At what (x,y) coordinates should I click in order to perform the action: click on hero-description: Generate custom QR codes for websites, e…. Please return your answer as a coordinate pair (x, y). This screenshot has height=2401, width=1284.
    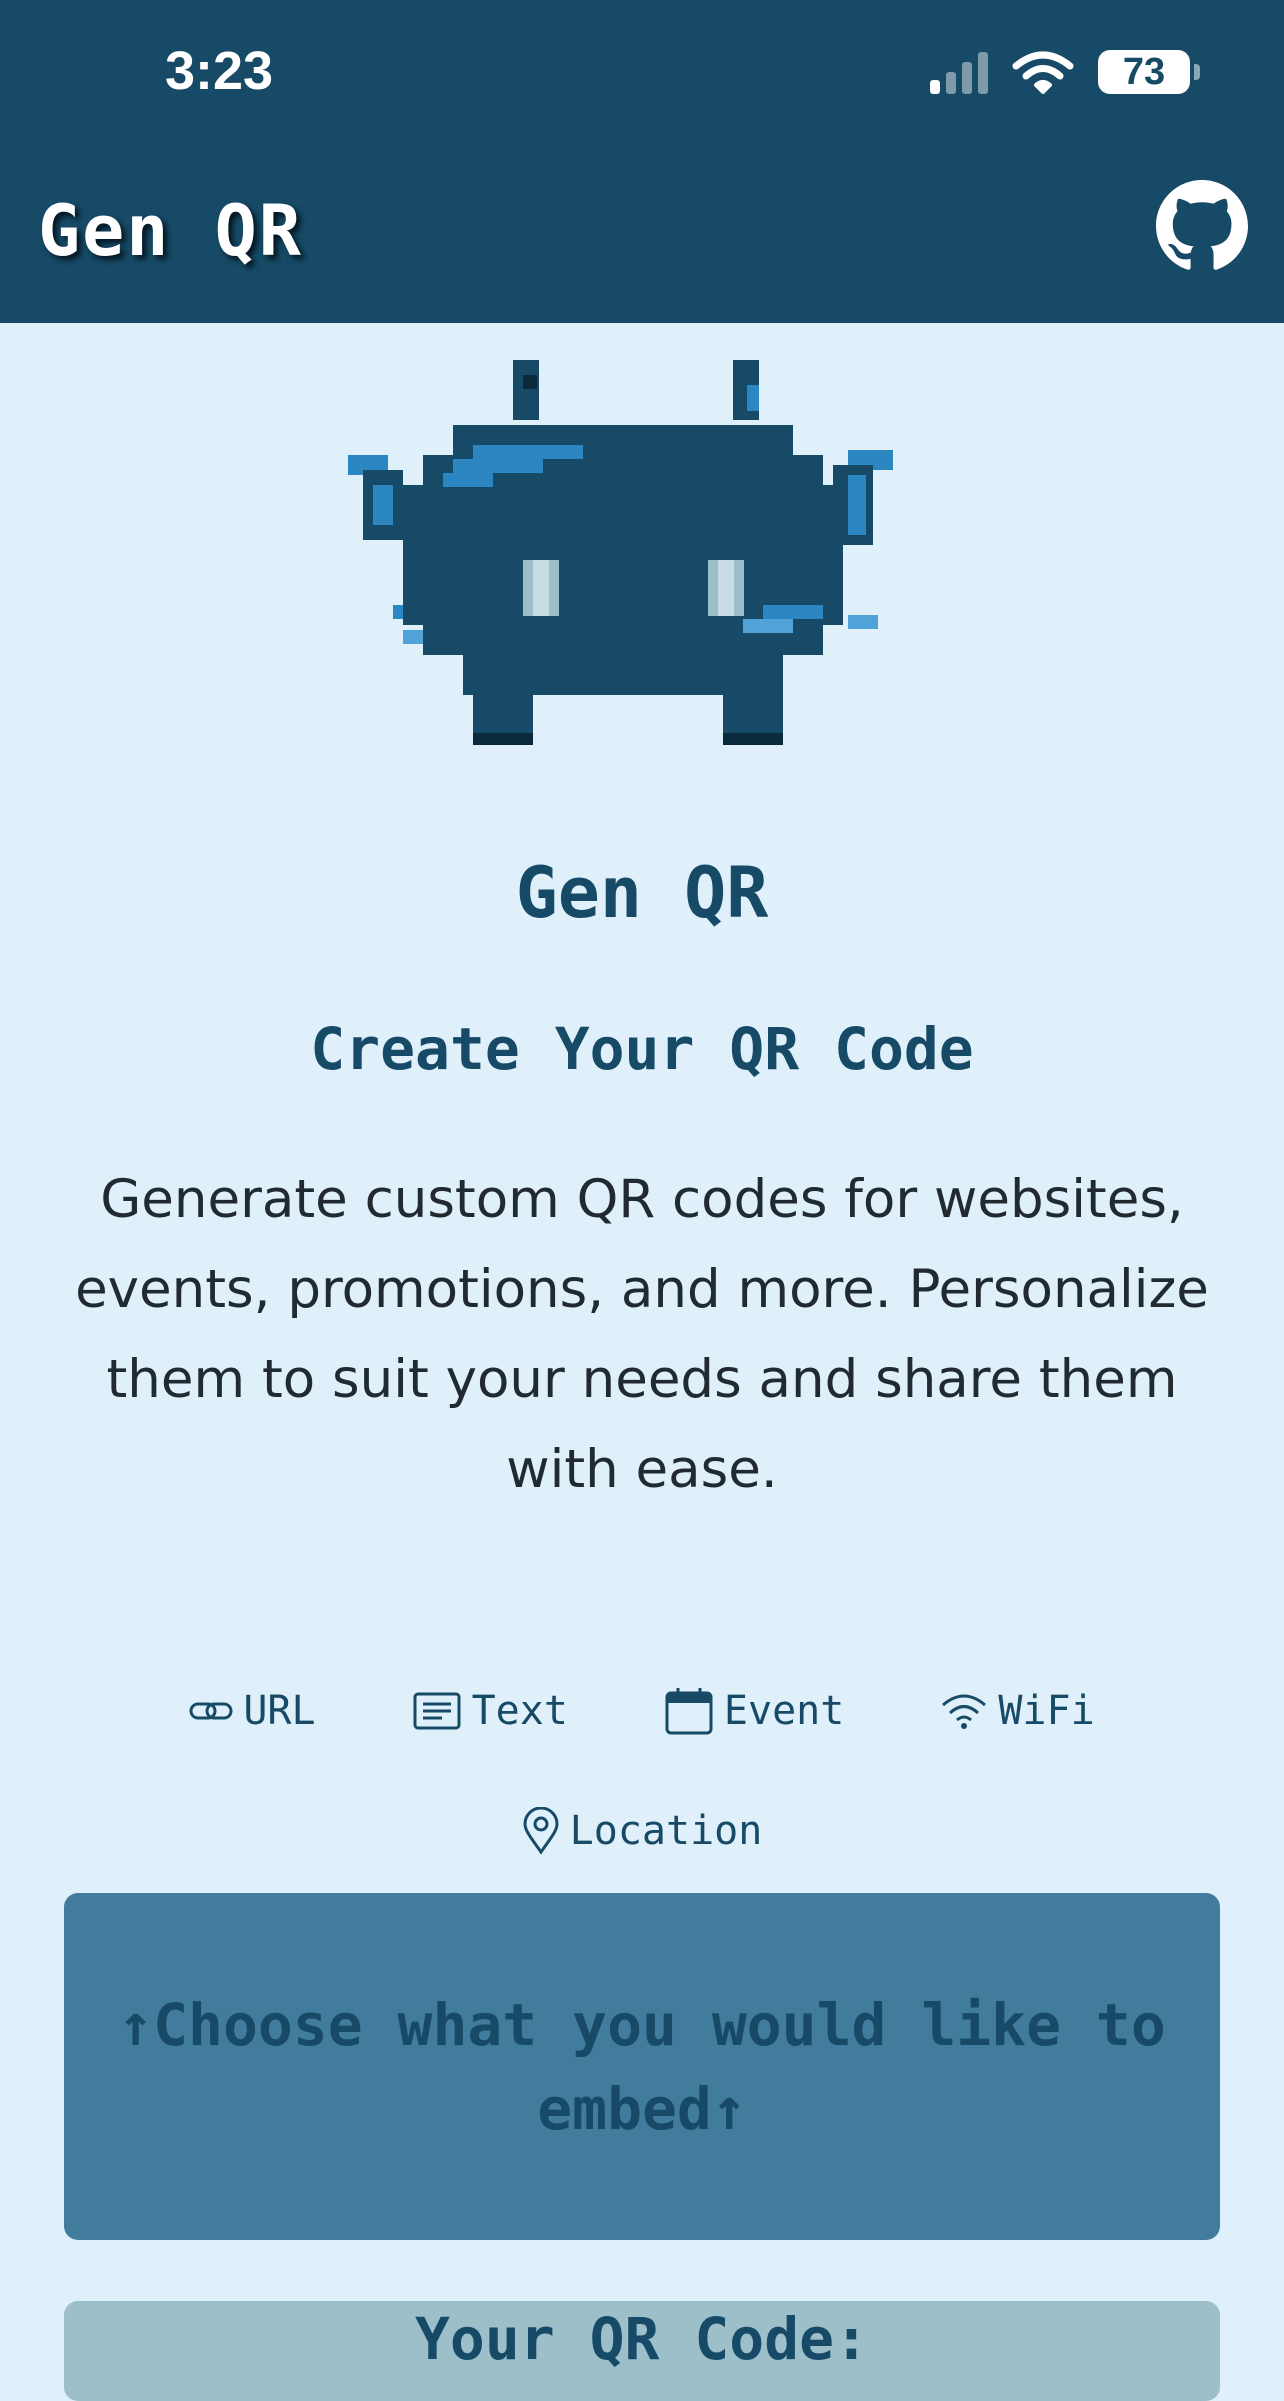
    Looking at the image, I should click on (642, 1334).